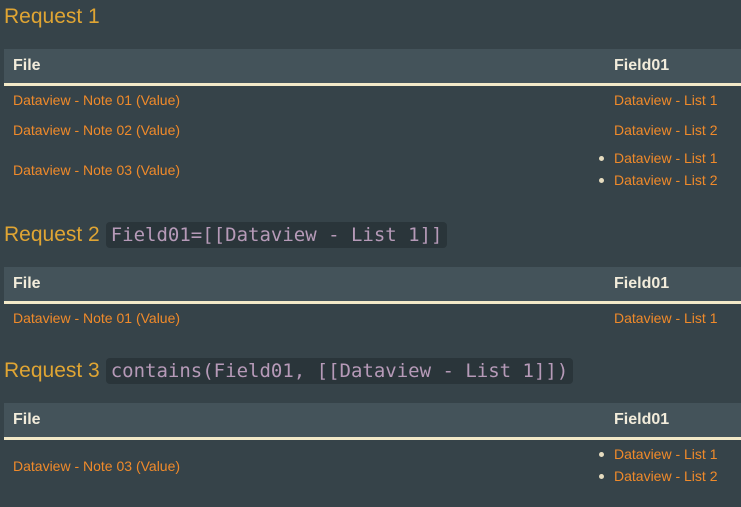 Image resolution: width=741 pixels, height=507 pixels. What do you see at coordinates (339, 371) in the screenshot?
I see `query-code: contains(Field01, [[Dataview - List 1]])` at bounding box center [339, 371].